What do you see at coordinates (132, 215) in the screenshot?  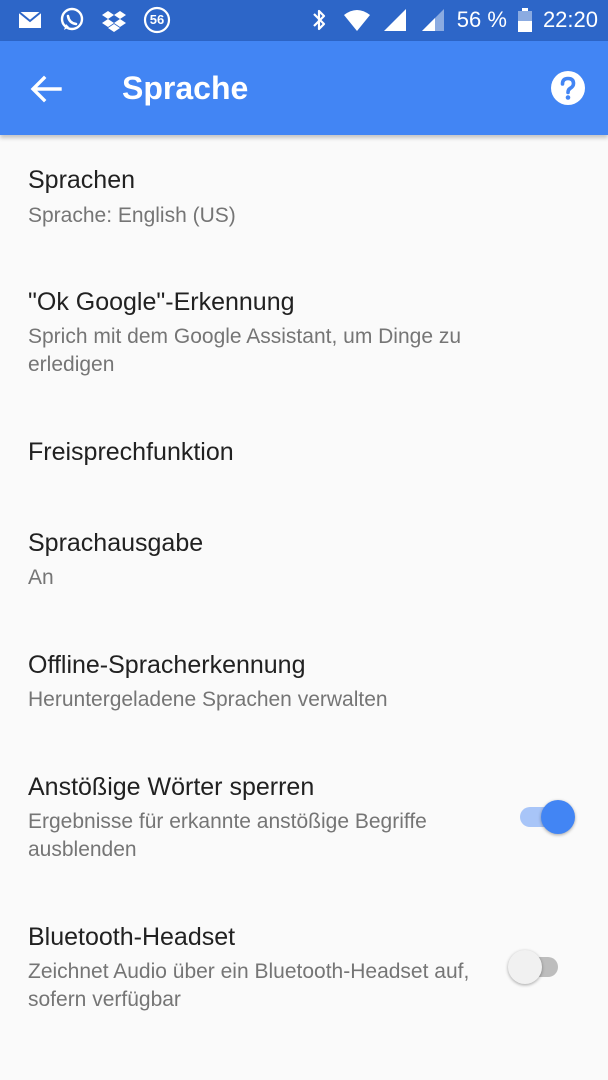 I see `setting-subtitle: Sprache: English (US)` at bounding box center [132, 215].